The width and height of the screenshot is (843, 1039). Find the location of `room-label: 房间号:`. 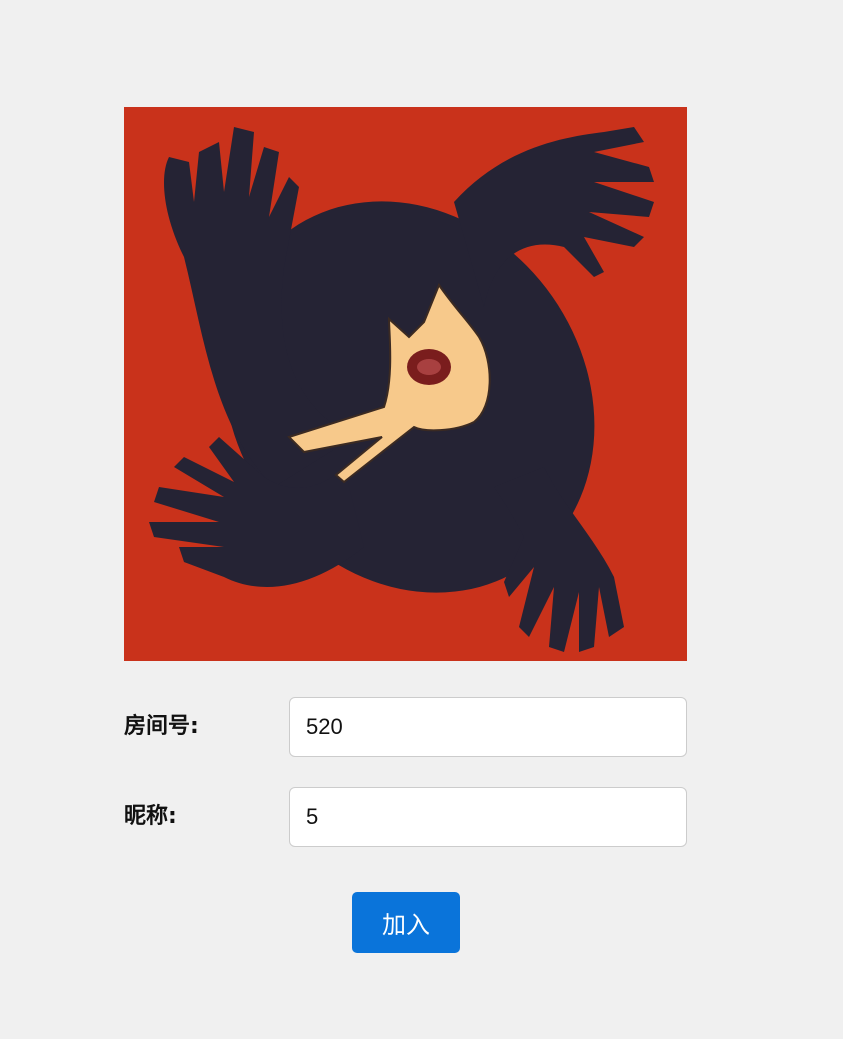

room-label: 房间号: is located at coordinates (161, 726).